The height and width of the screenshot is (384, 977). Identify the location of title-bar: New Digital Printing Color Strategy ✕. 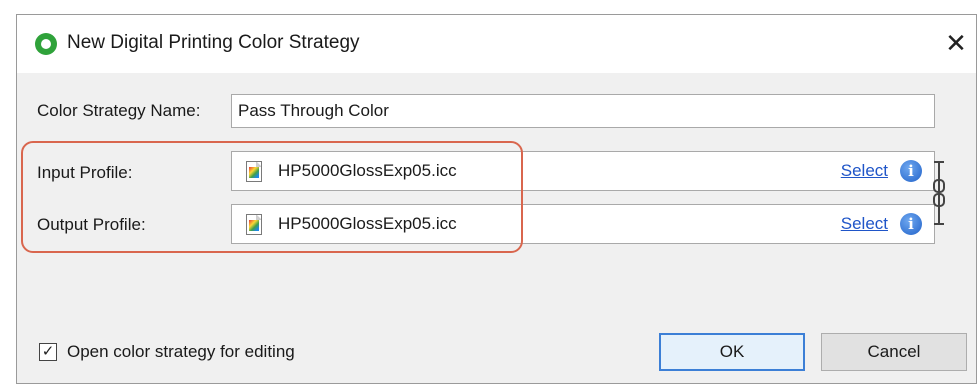
(496, 44).